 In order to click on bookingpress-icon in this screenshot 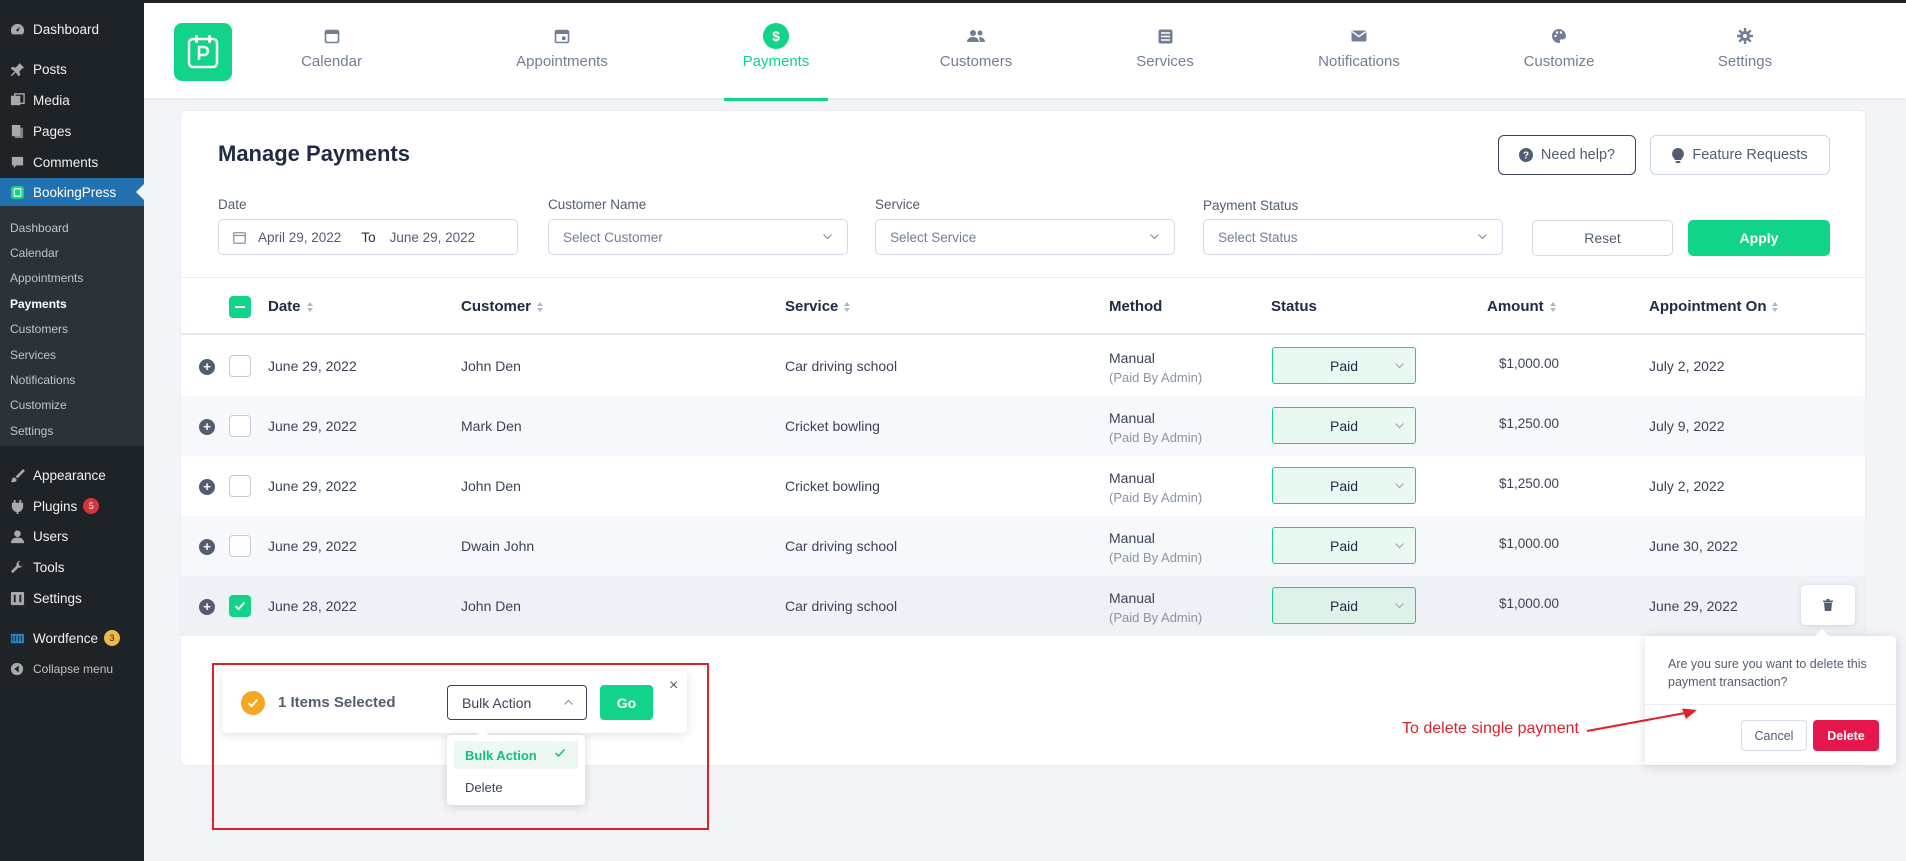, I will do `click(17, 192)`.